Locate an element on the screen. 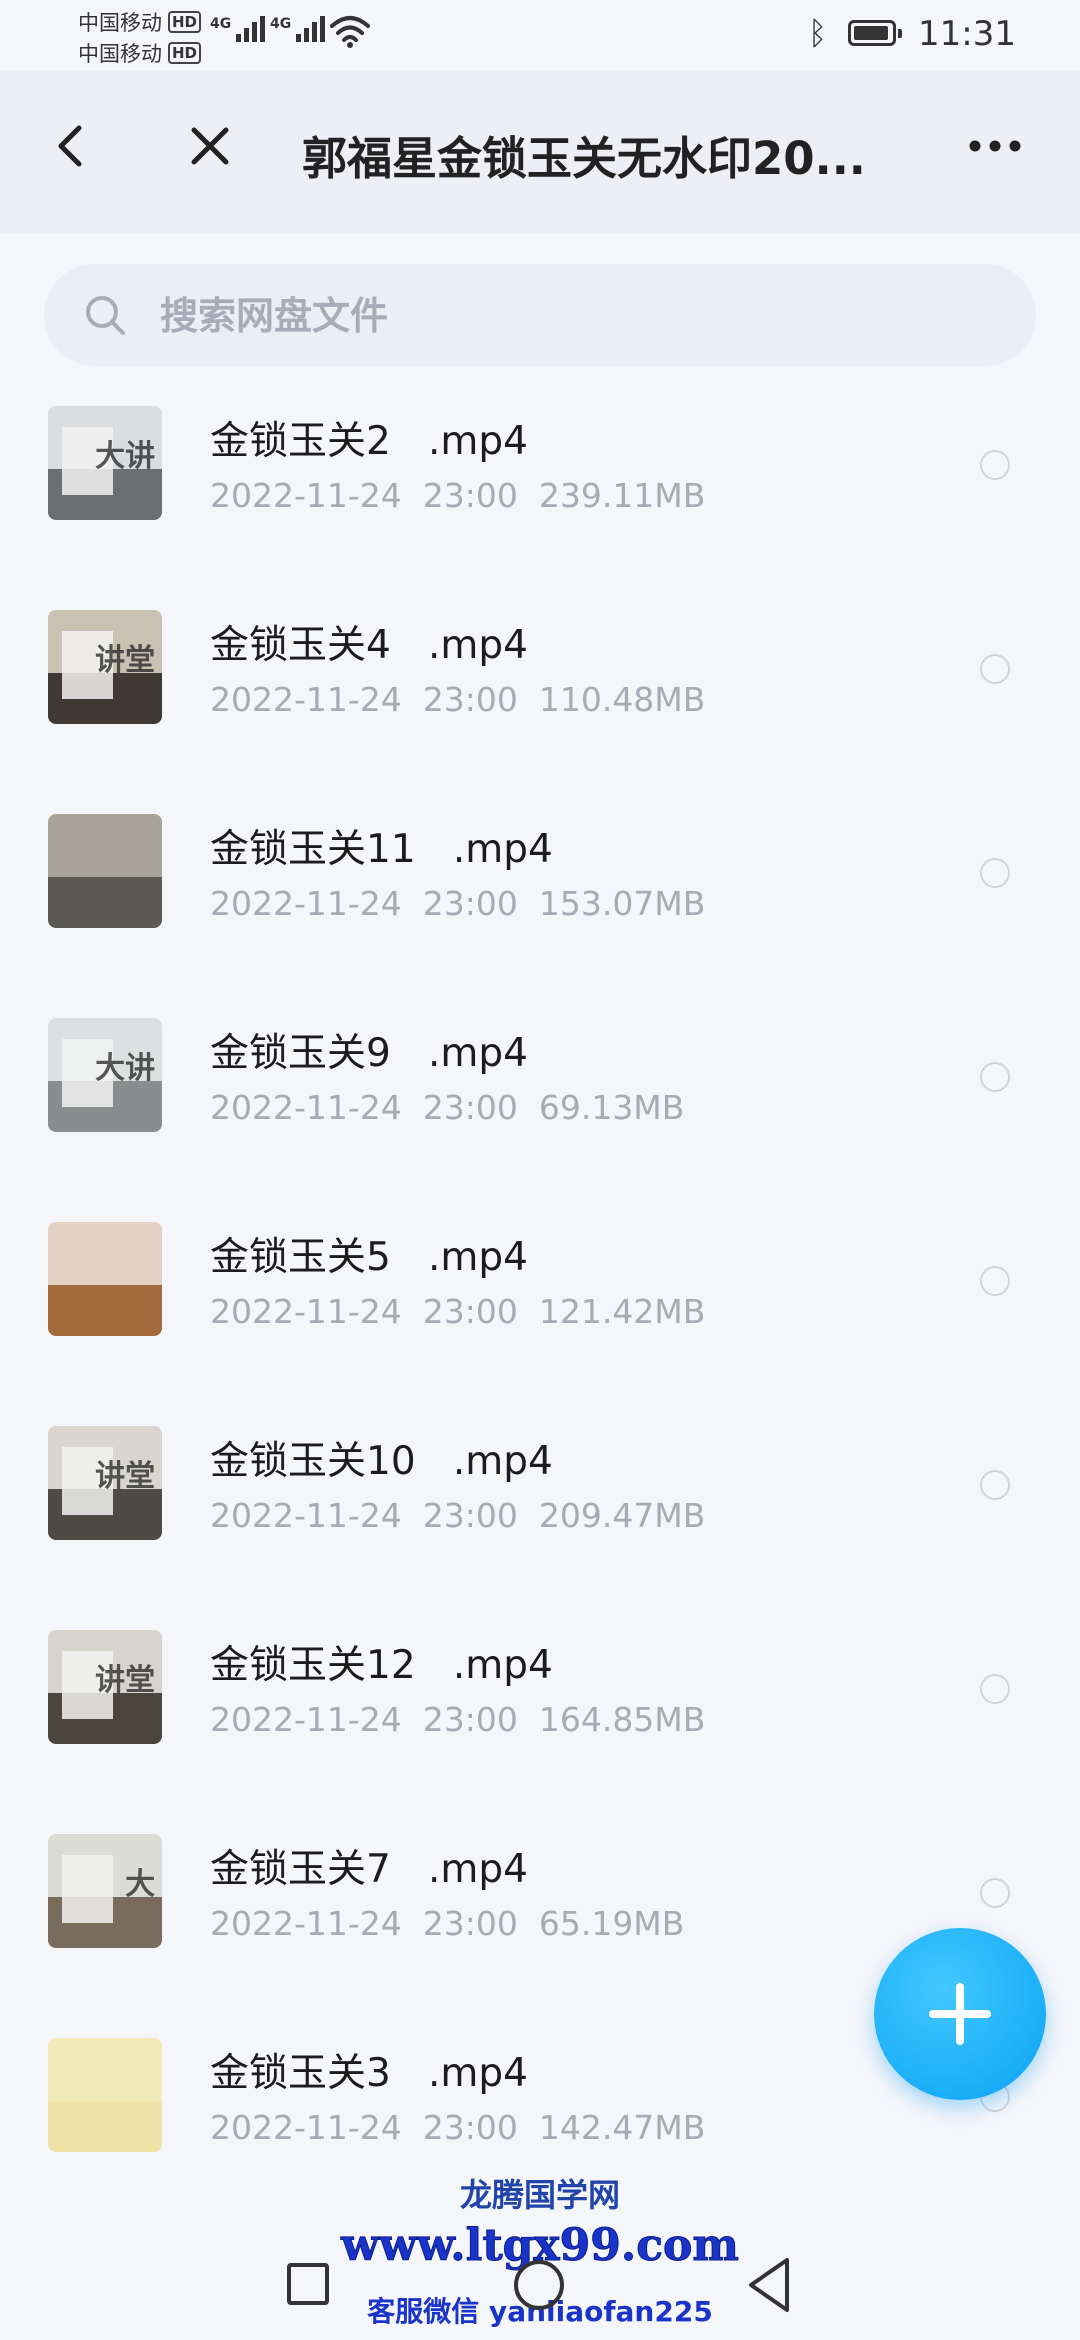 The height and width of the screenshot is (2340, 1080). file-meta: 2022-11-24 23:00 142.47MB is located at coordinates (458, 2127).